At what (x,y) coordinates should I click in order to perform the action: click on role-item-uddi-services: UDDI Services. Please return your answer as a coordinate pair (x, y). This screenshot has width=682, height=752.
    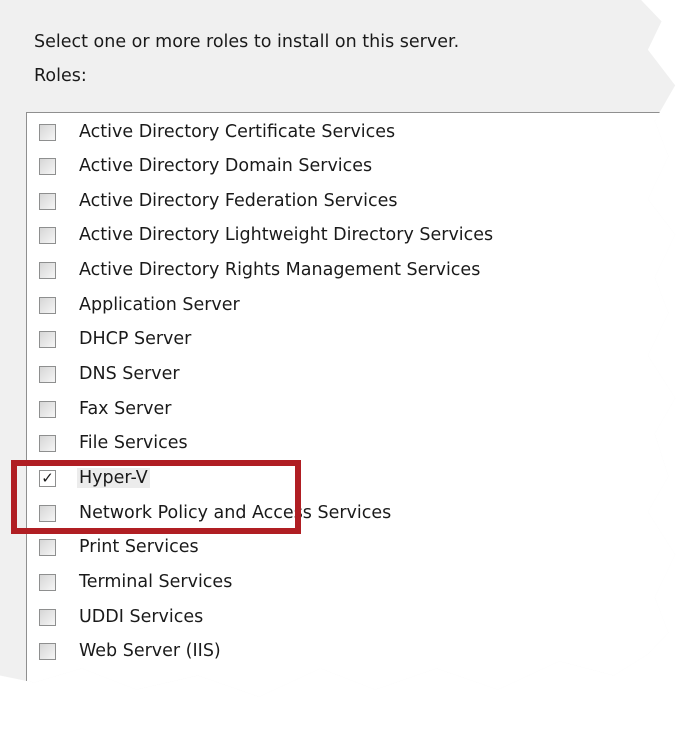
    Looking at the image, I should click on (121, 617).